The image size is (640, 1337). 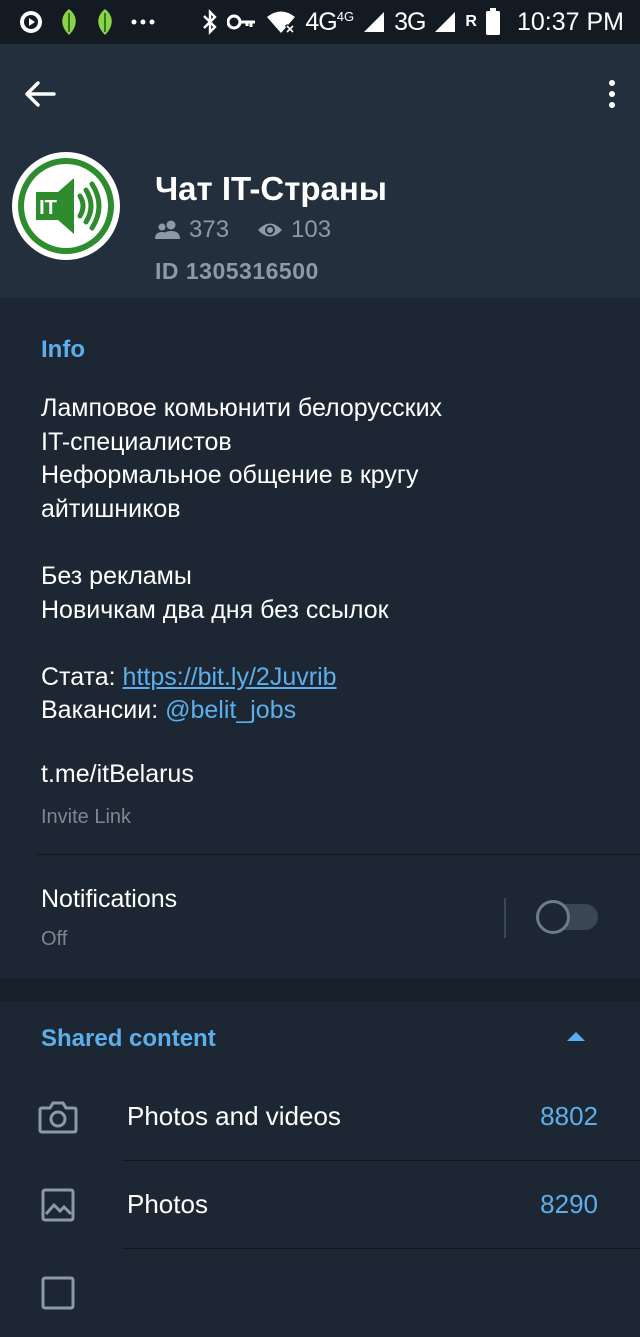 What do you see at coordinates (86, 817) in the screenshot?
I see `invite-link-label: Invite Link` at bounding box center [86, 817].